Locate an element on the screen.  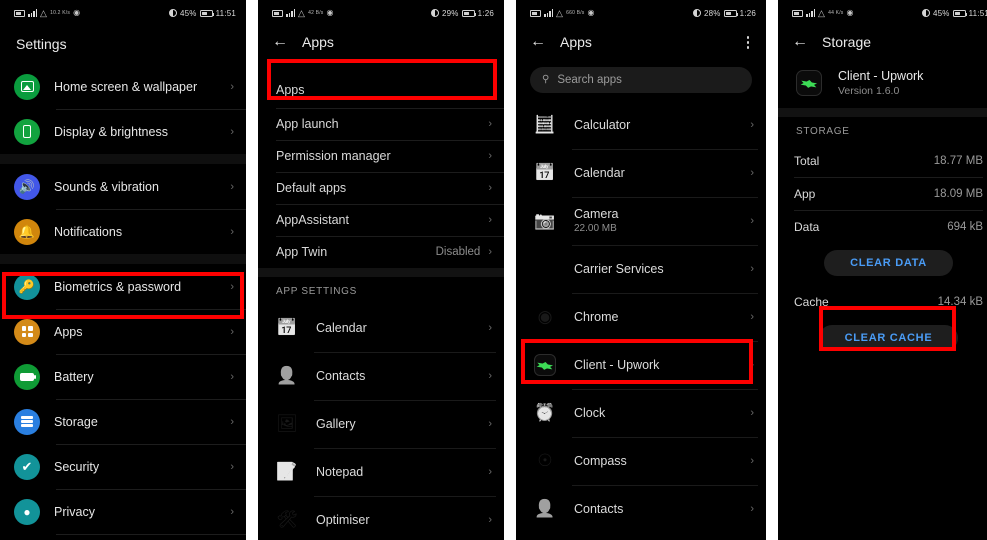
wifi-icon: △ is located at coordinates (560, 12).